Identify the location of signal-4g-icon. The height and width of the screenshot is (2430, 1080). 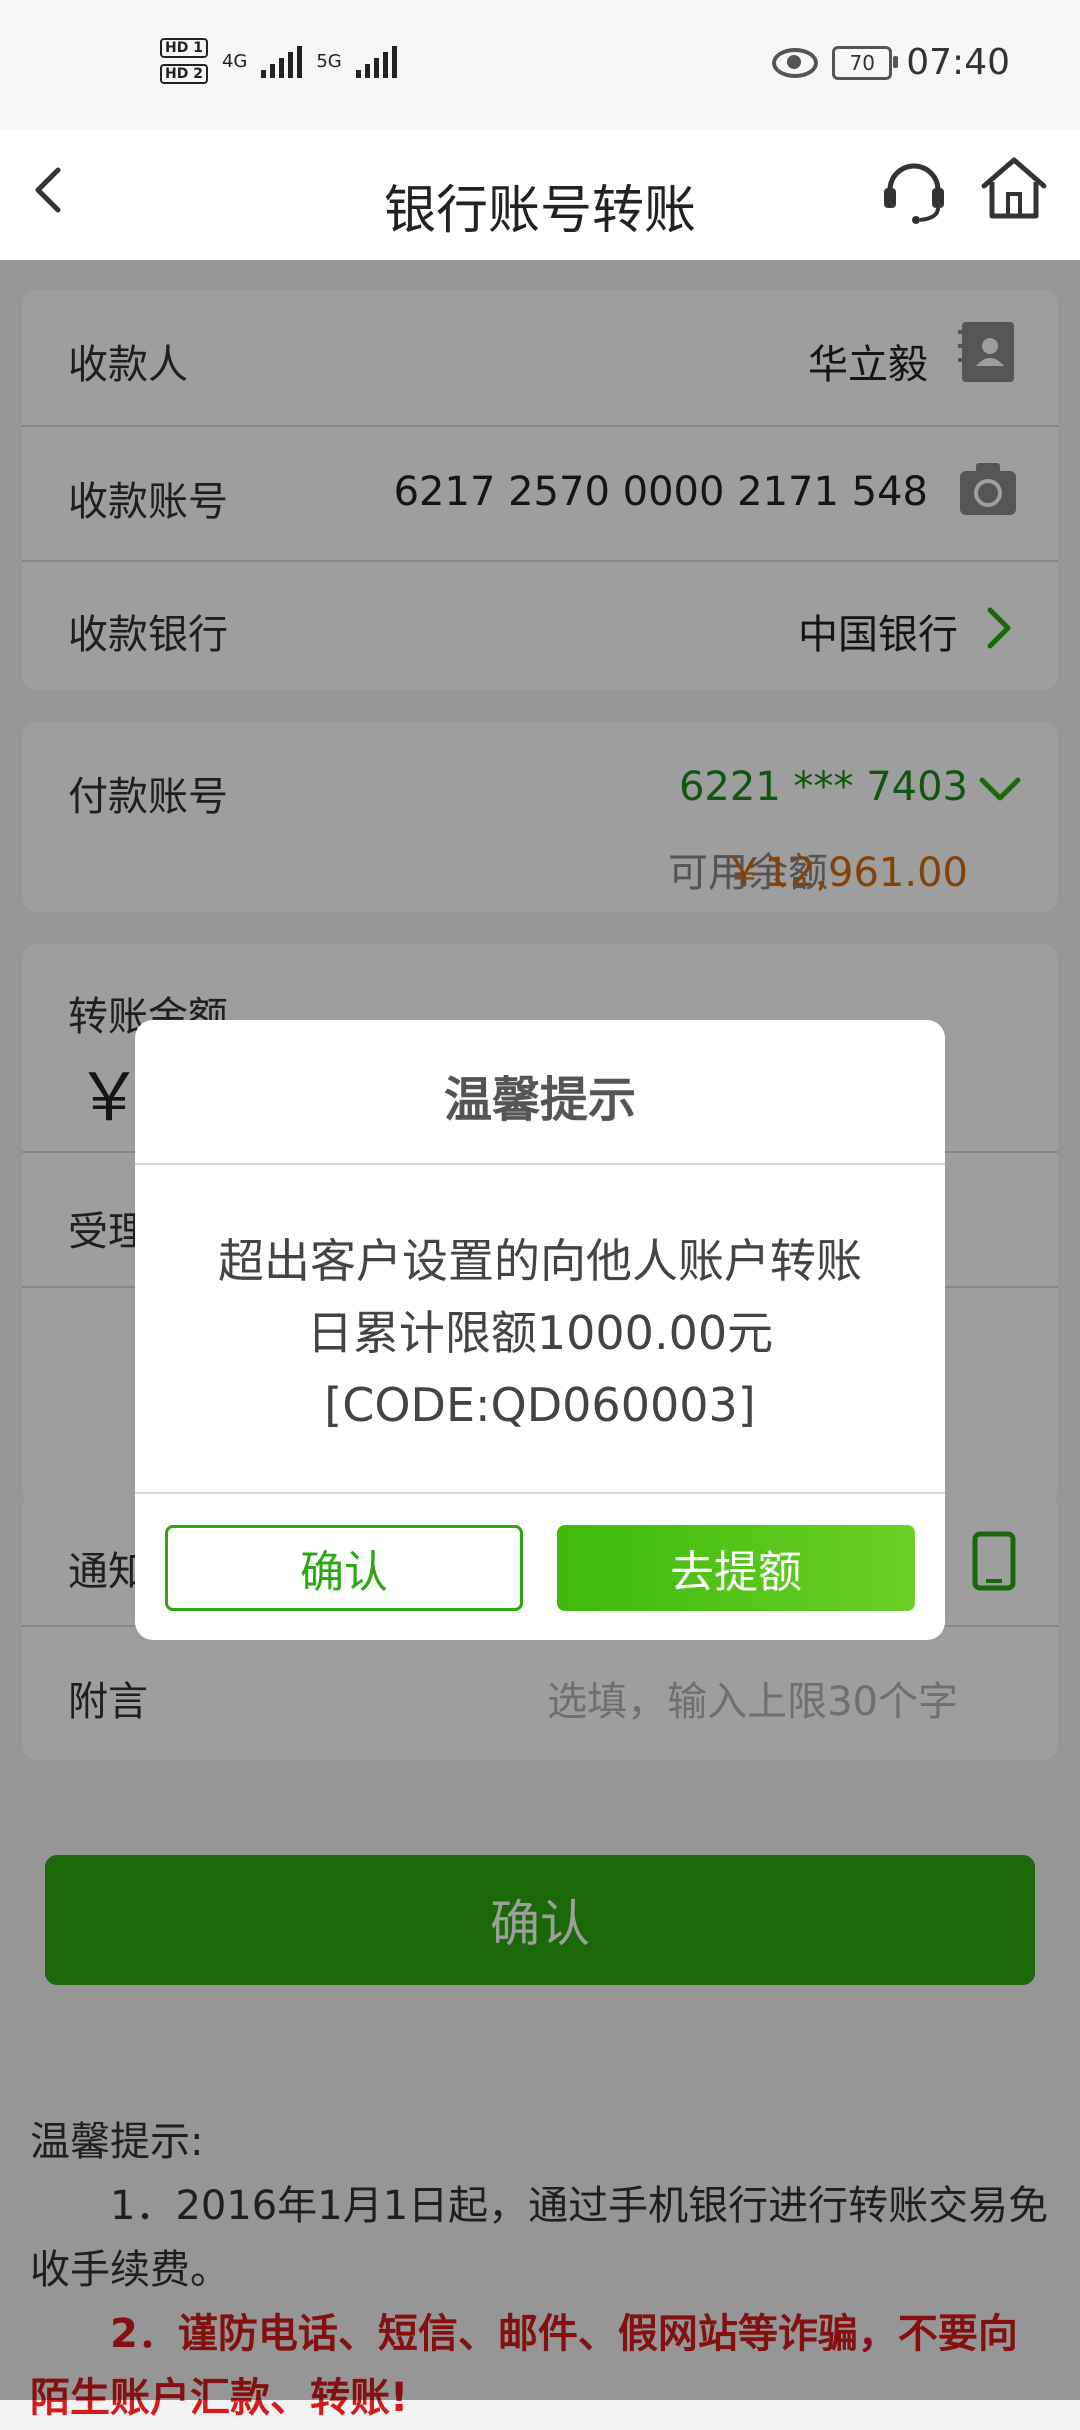
(282, 61).